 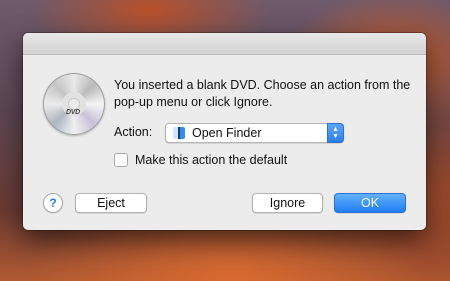 What do you see at coordinates (370, 203) in the screenshot?
I see `ok-button: OK` at bounding box center [370, 203].